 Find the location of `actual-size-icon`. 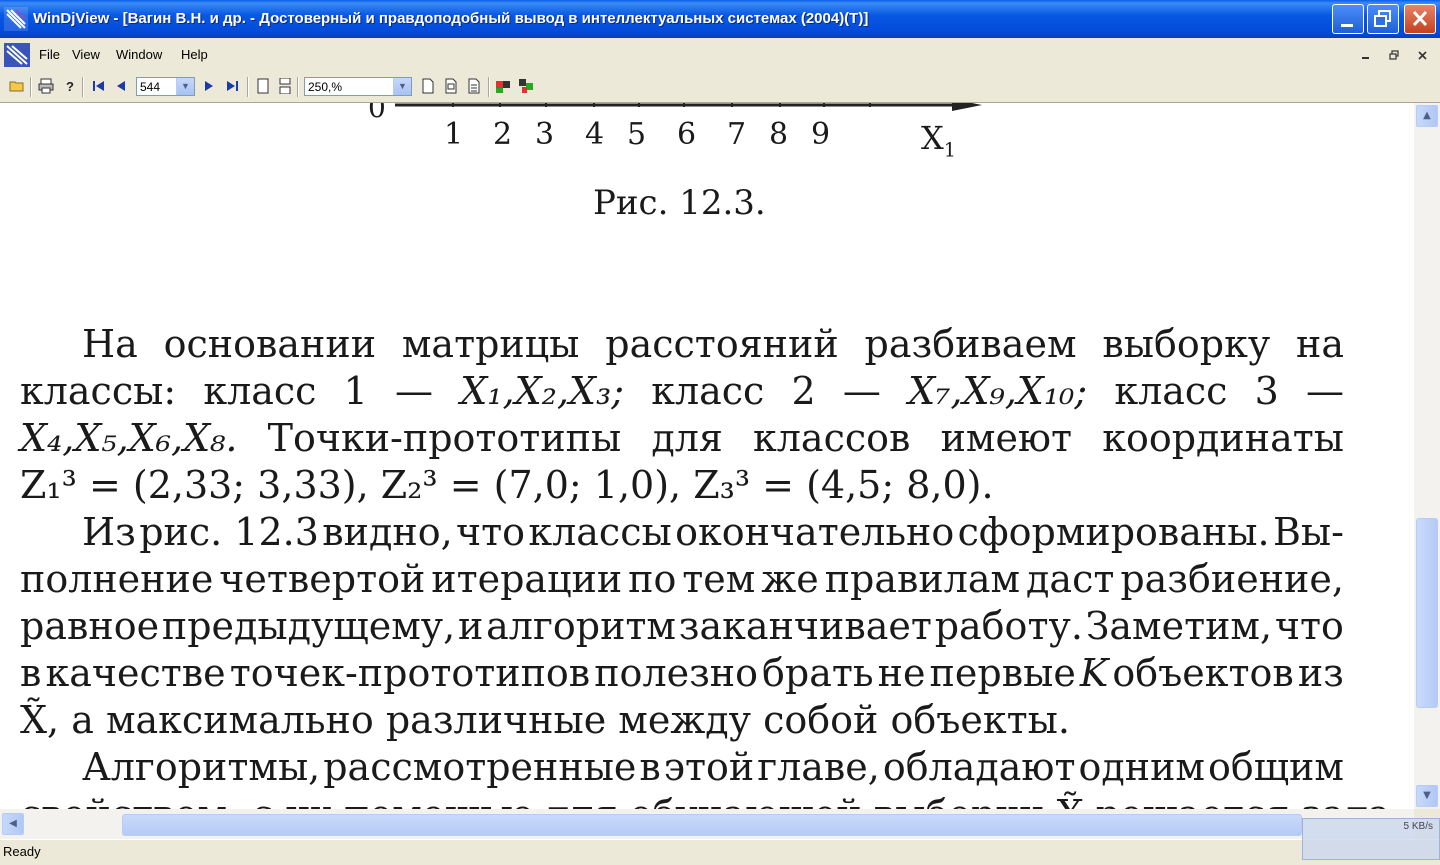

actual-size-icon is located at coordinates (474, 86).